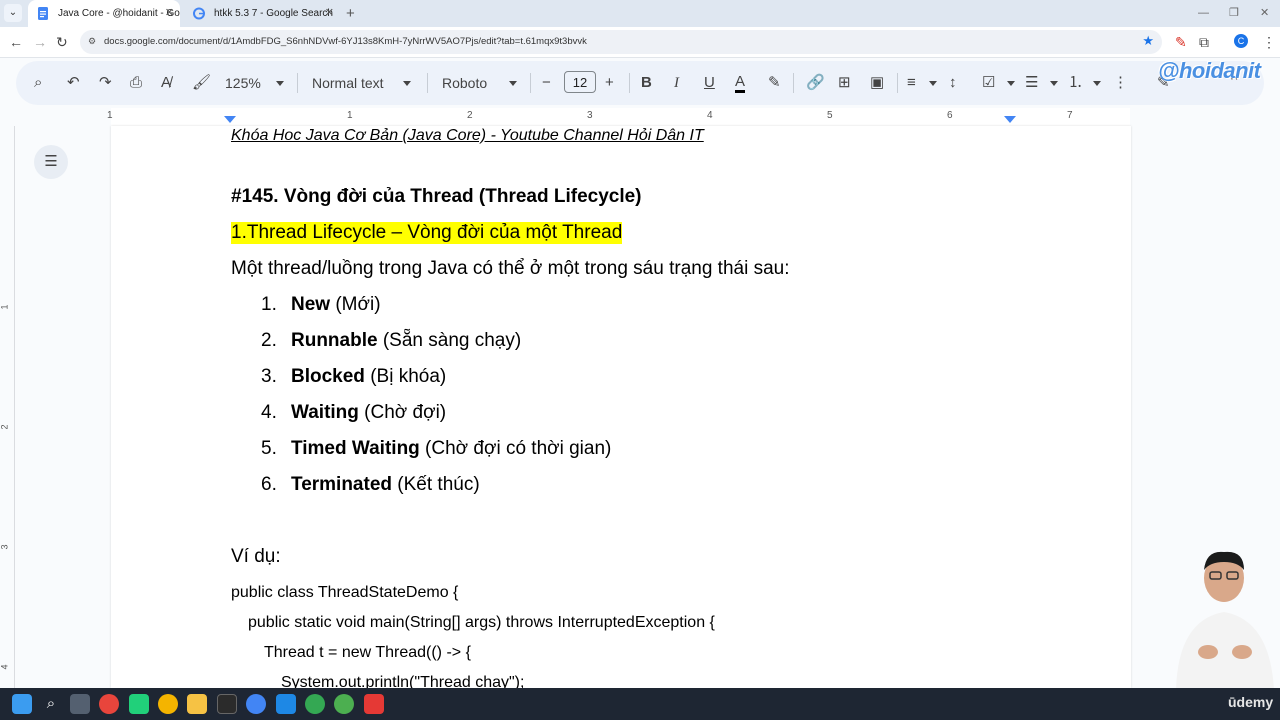 Image resolution: width=1280 pixels, height=720 pixels. Describe the element at coordinates (269, 448) in the screenshot. I see `list-number: 5.` at that location.